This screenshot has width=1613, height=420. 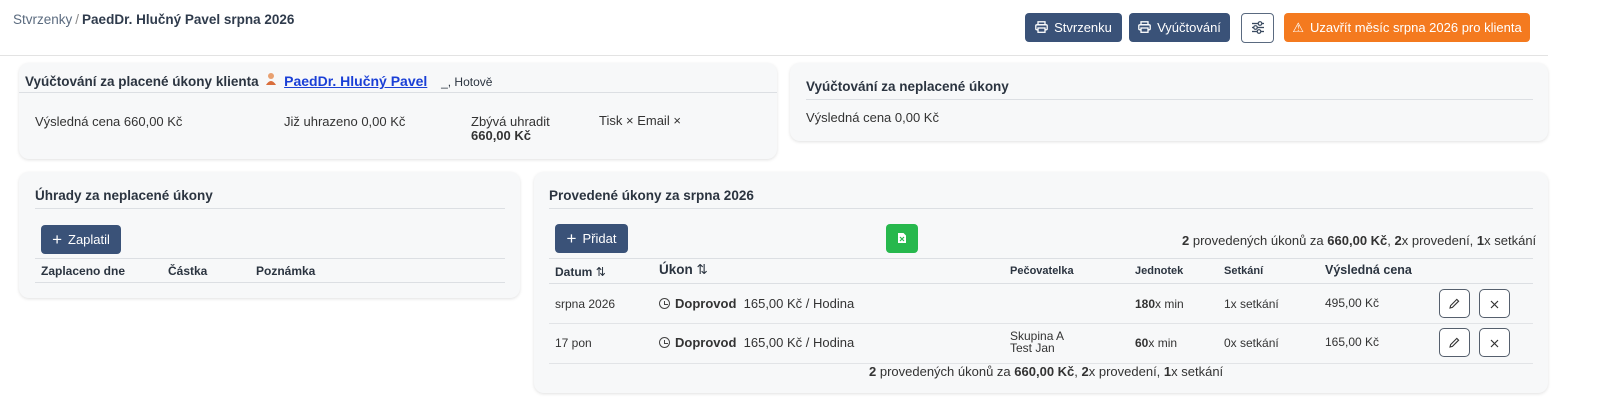 What do you see at coordinates (1189, 27) in the screenshot?
I see `print-billing-label: Vyúčtování` at bounding box center [1189, 27].